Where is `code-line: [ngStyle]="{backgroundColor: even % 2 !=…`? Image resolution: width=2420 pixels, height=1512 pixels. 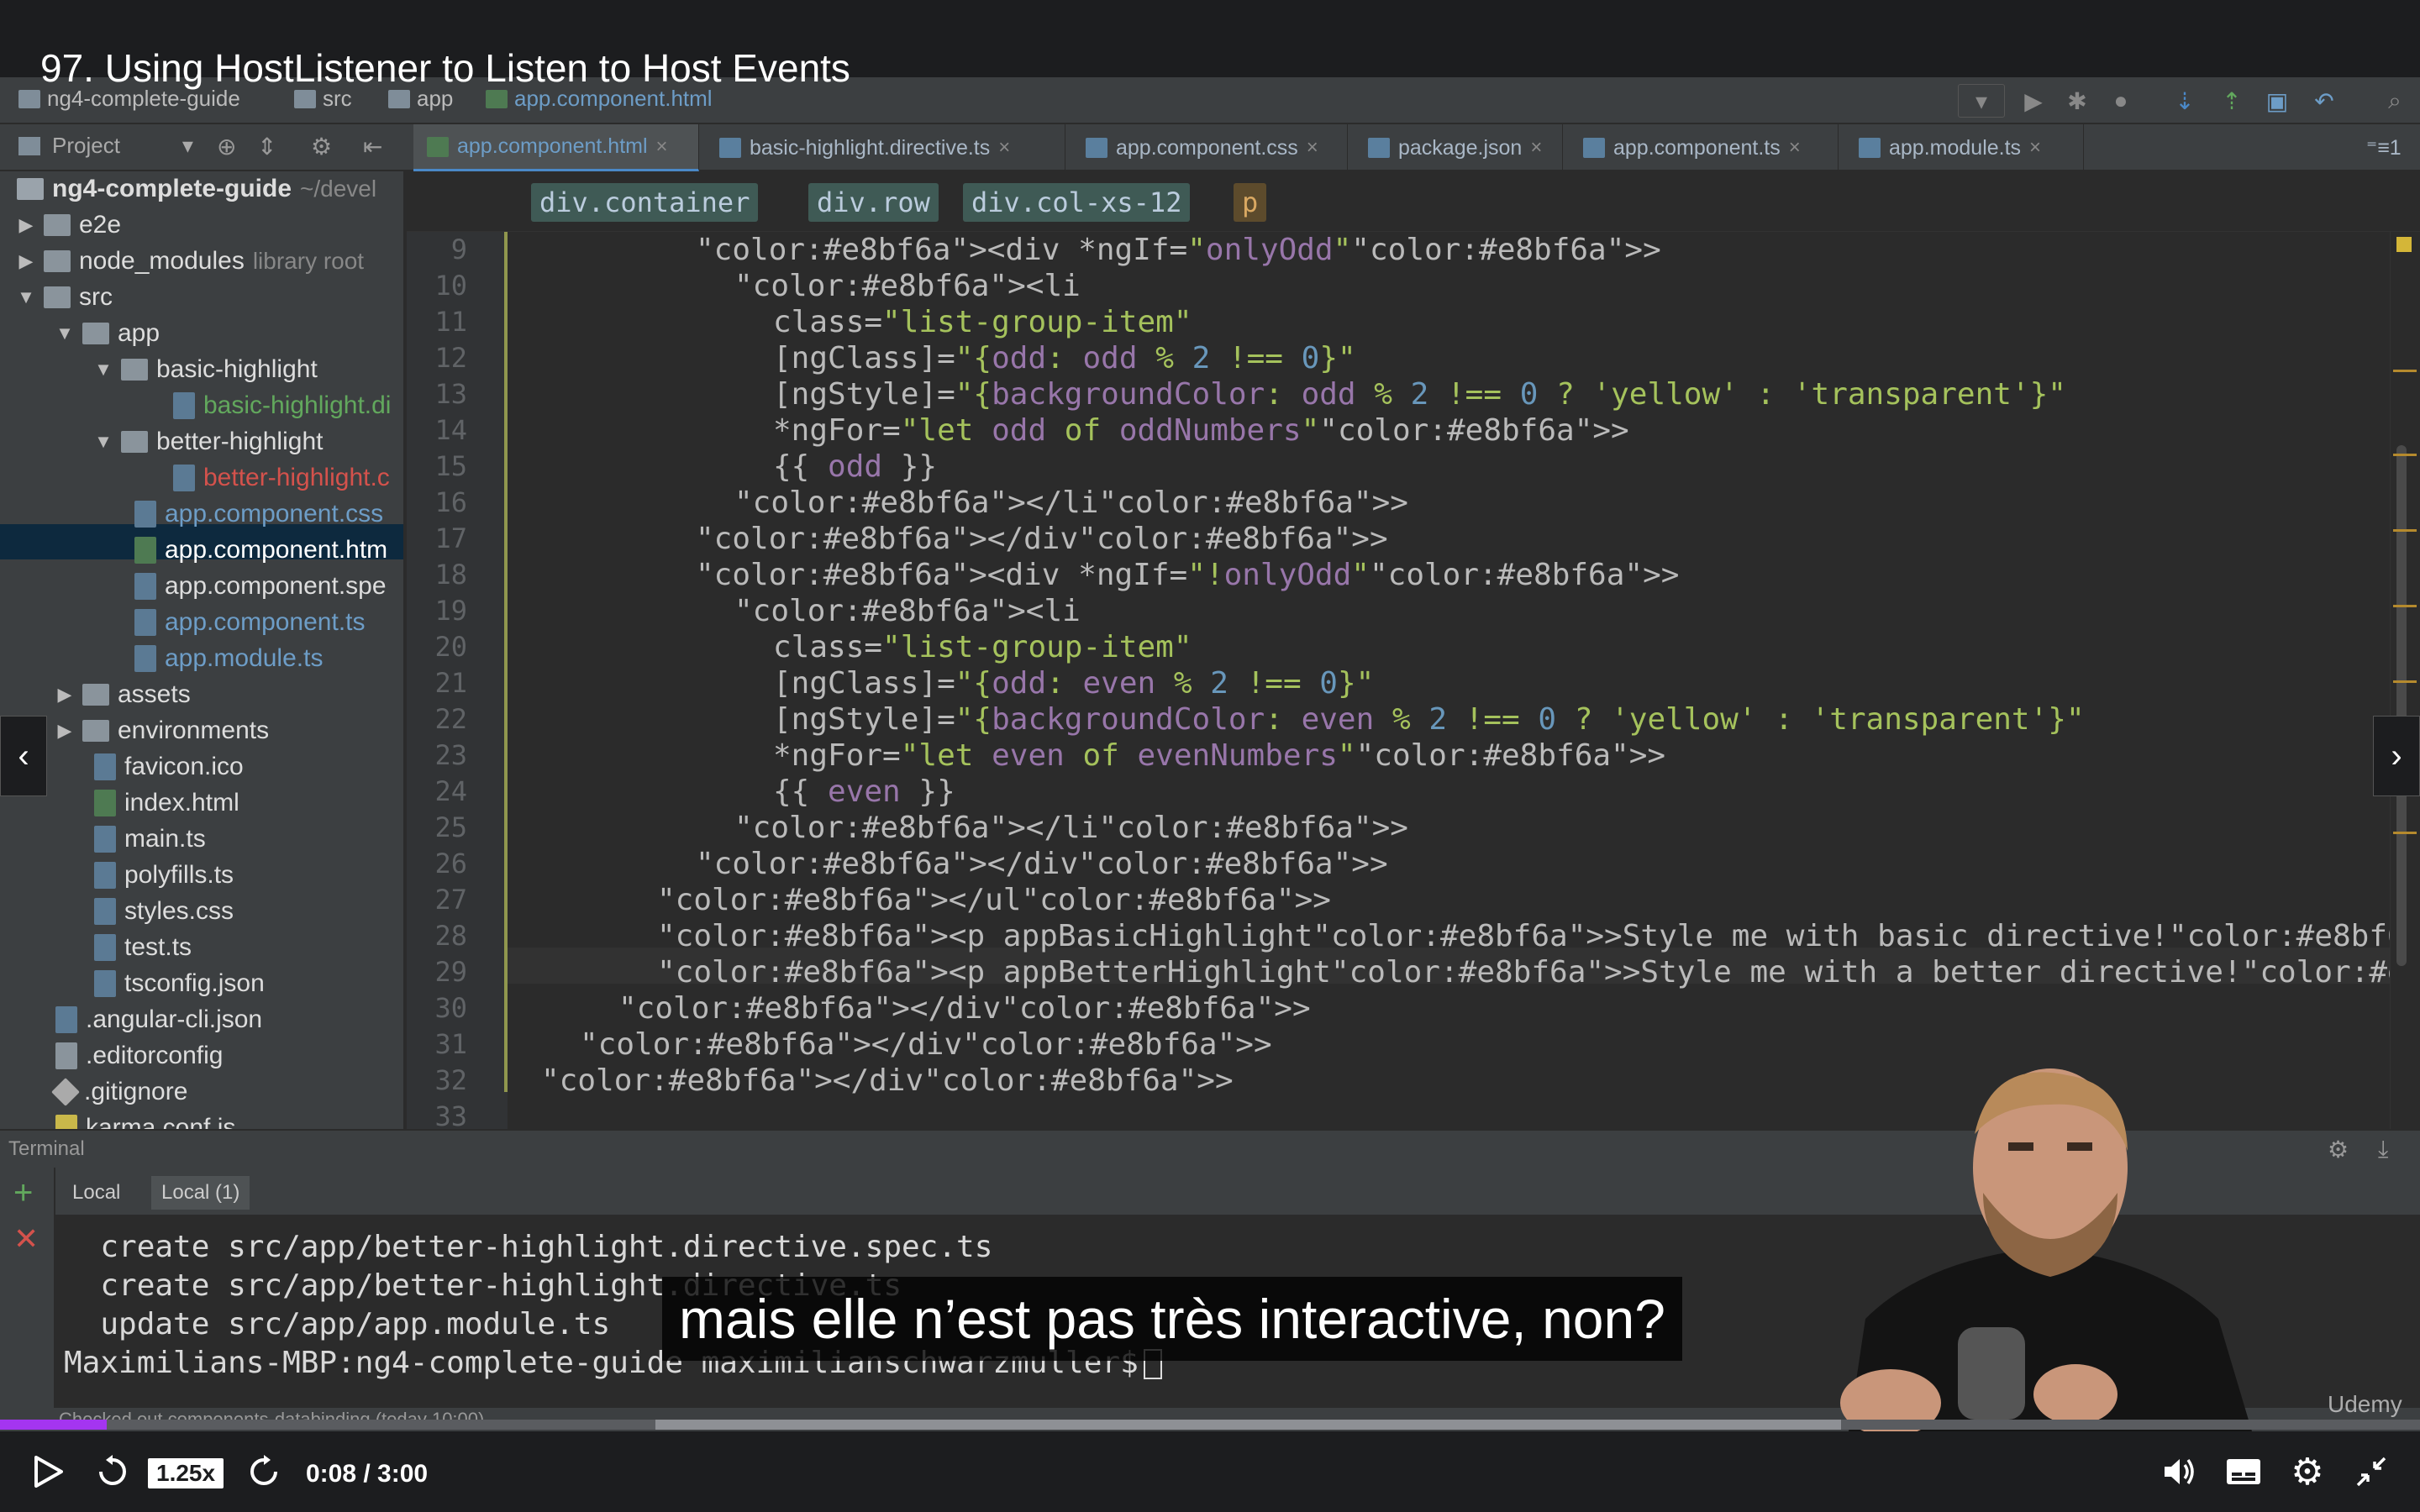 code-line: [ngStyle]="{backgroundColor: even % 2 !=… is located at coordinates (1429, 719).